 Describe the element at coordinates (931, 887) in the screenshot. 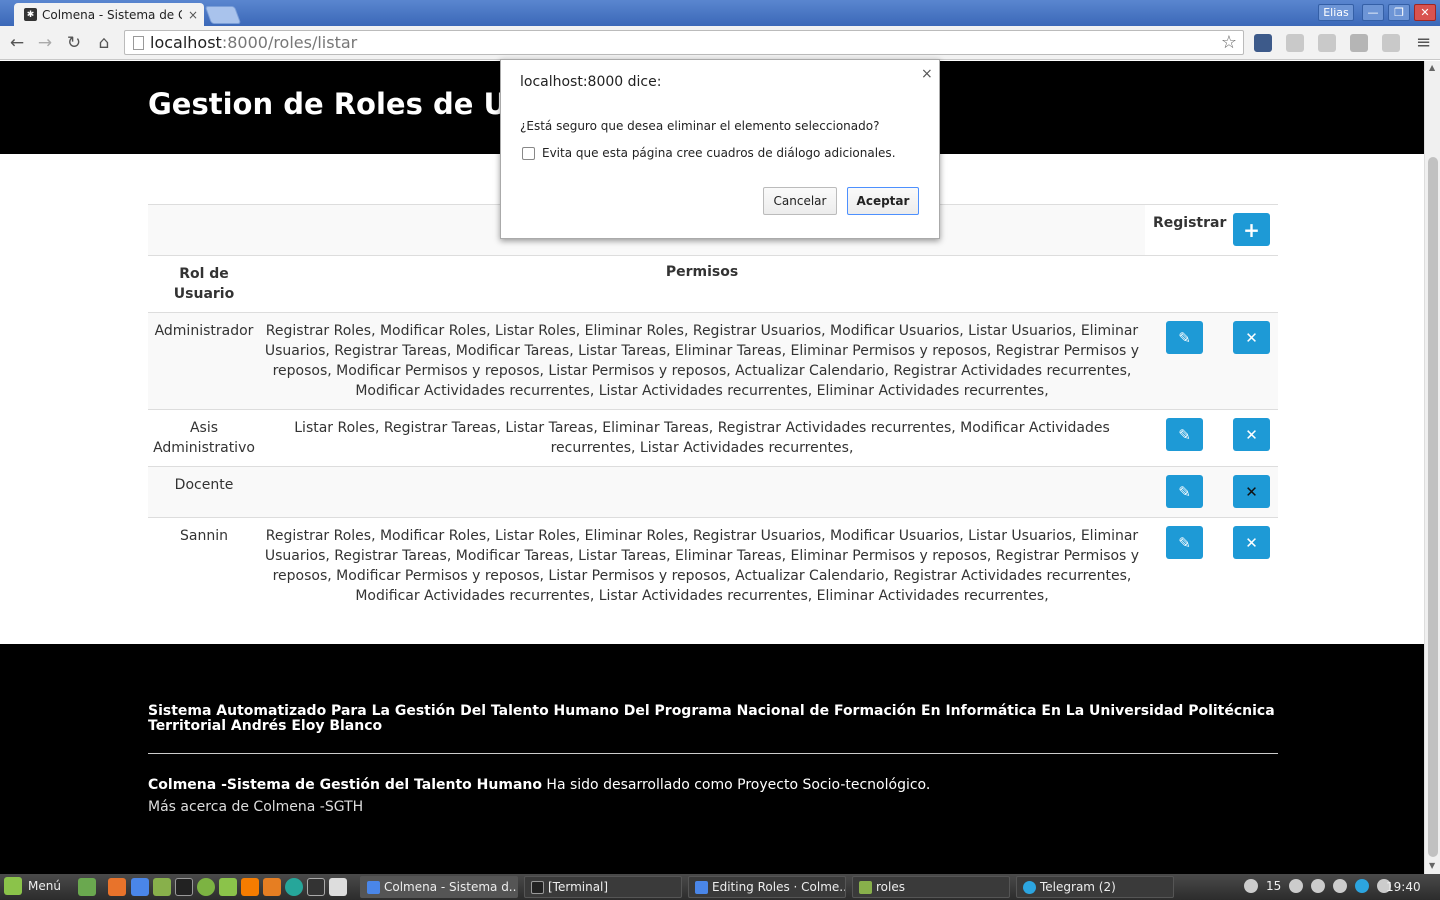

I see `taskbar-item-files-roles: roles` at that location.